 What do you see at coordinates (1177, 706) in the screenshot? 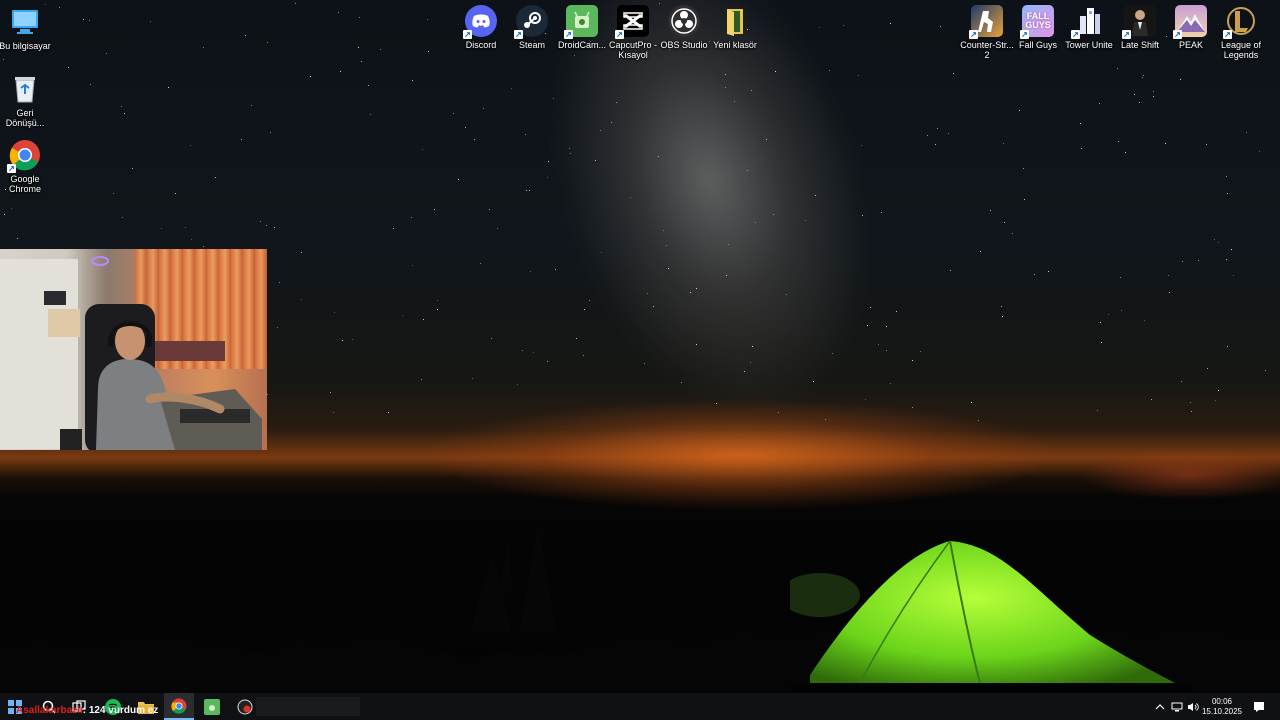
I see `network-button` at bounding box center [1177, 706].